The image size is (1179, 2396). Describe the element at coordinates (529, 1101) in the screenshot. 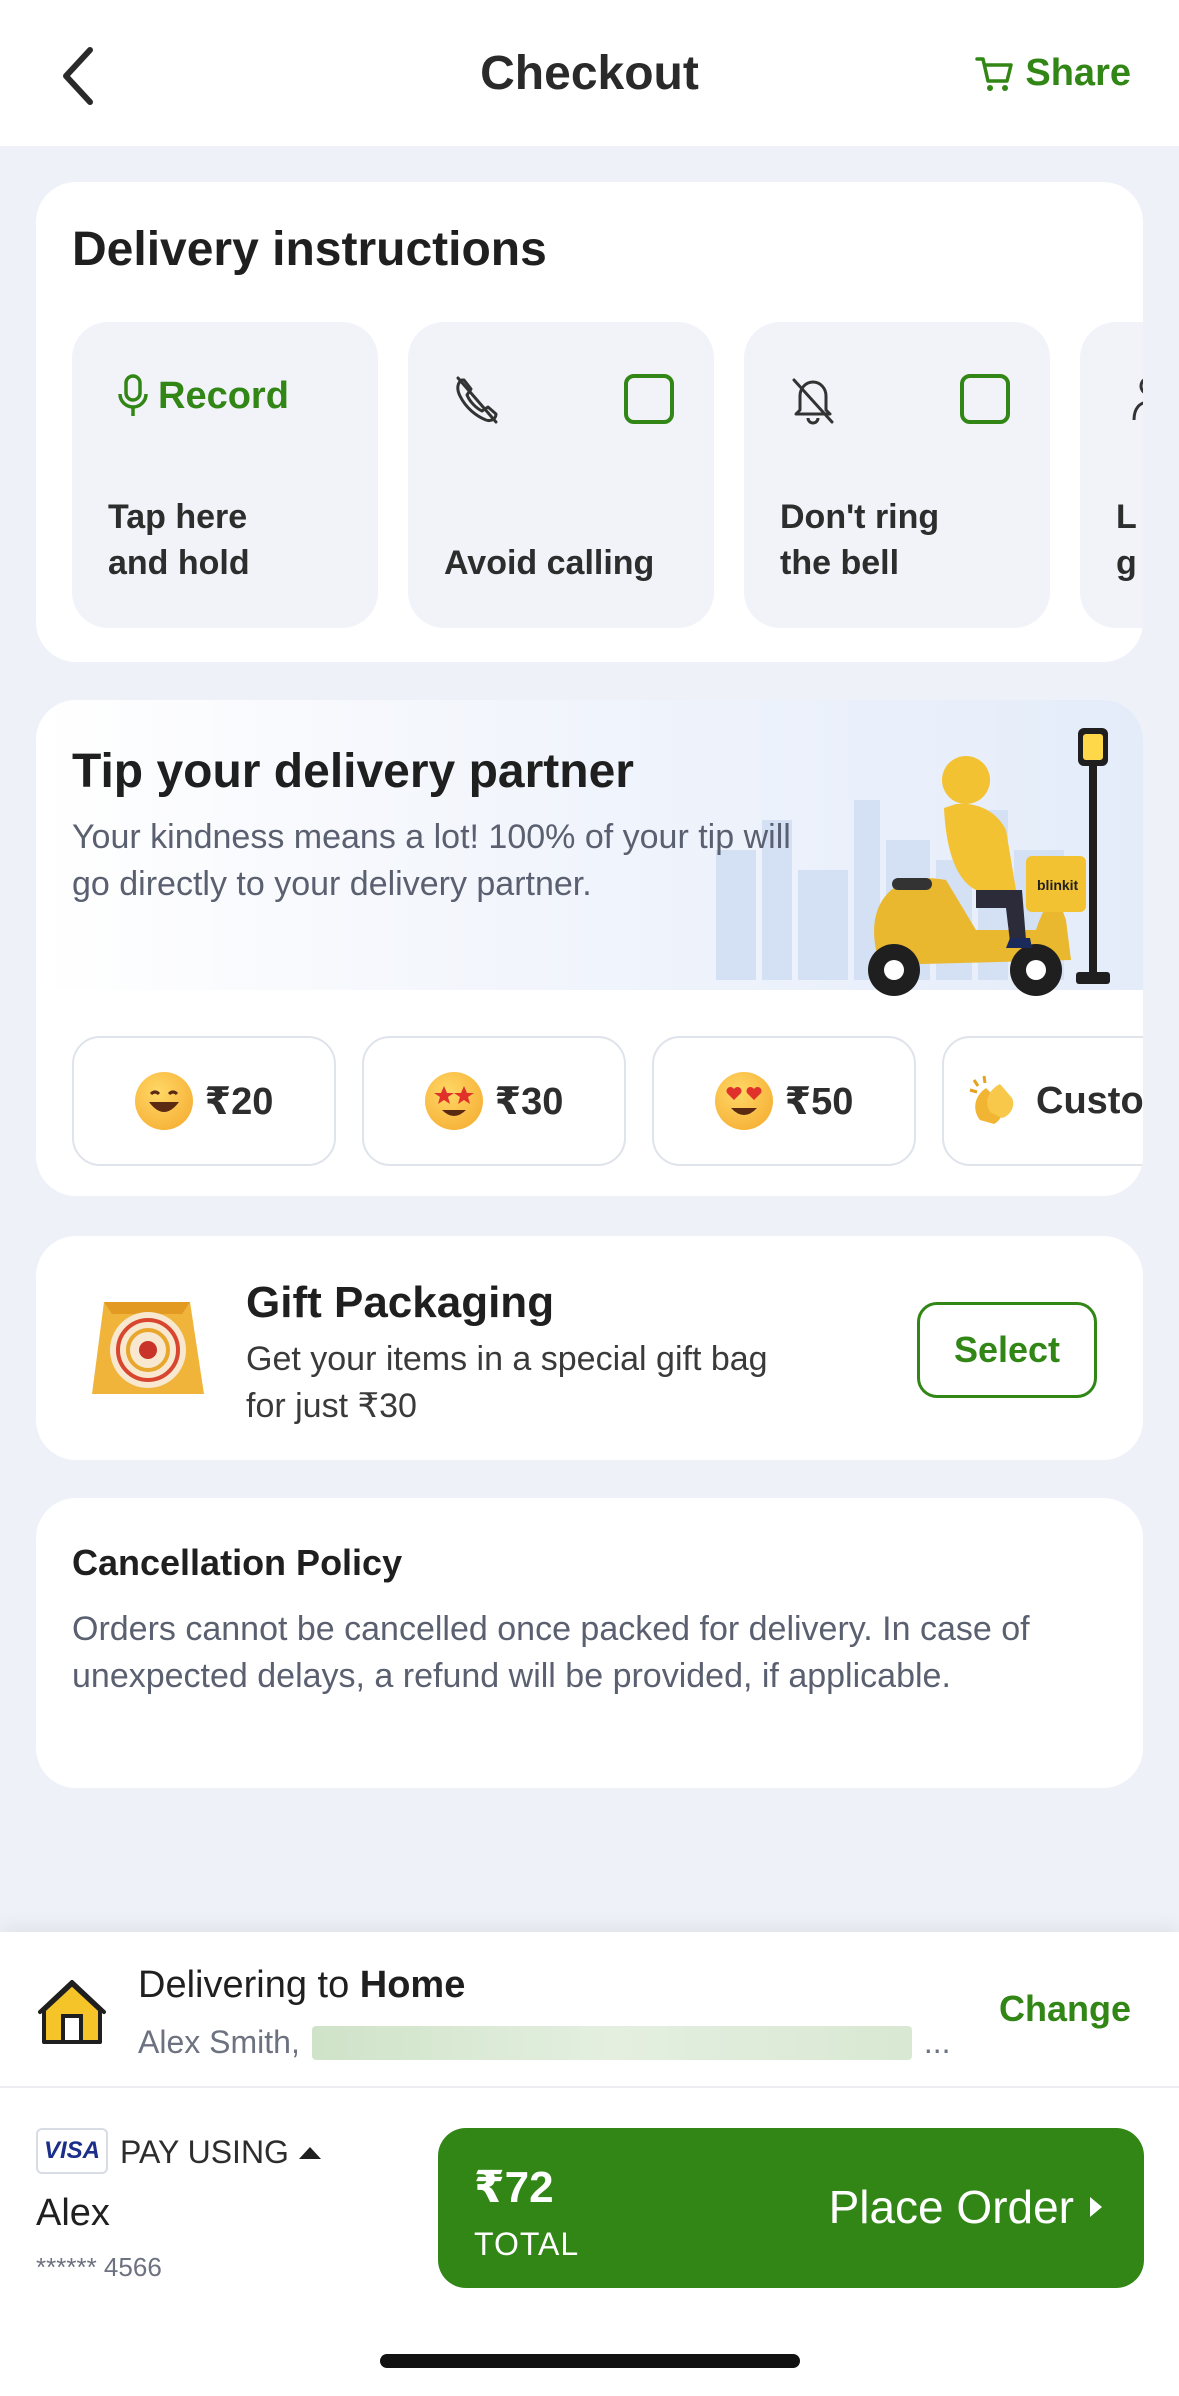

I see `tip-amount-30: ₹30` at that location.